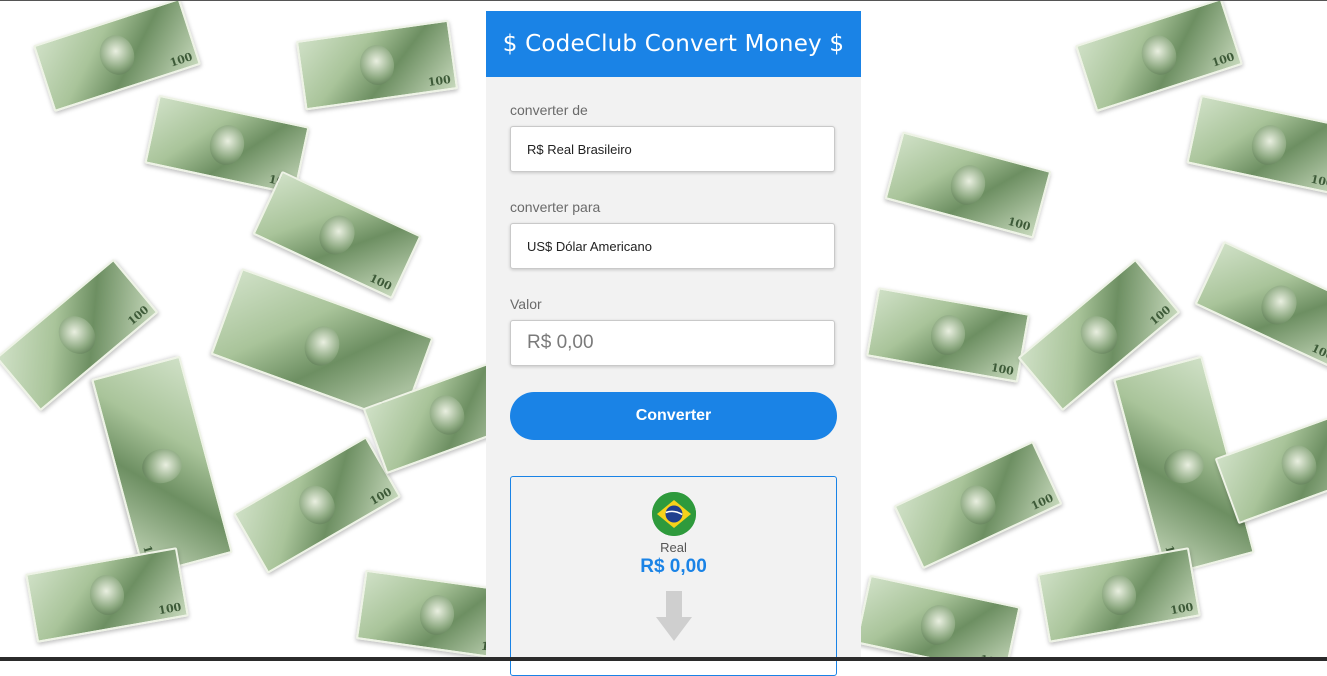 The image size is (1327, 676). What do you see at coordinates (579, 149) in the screenshot?
I see `from-currency-value: R$ Real Brasileiro` at bounding box center [579, 149].